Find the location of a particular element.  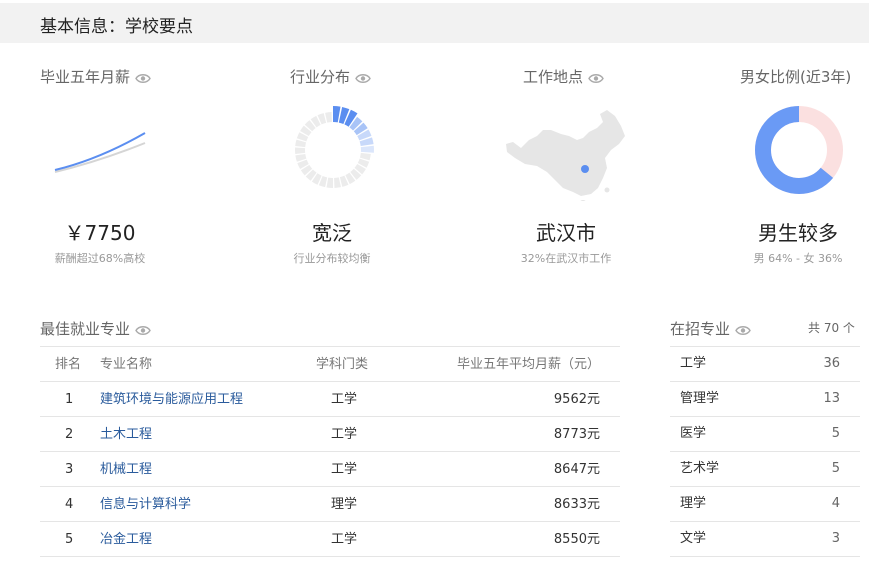

major-link: 信息与计算科学 is located at coordinates (145, 504).